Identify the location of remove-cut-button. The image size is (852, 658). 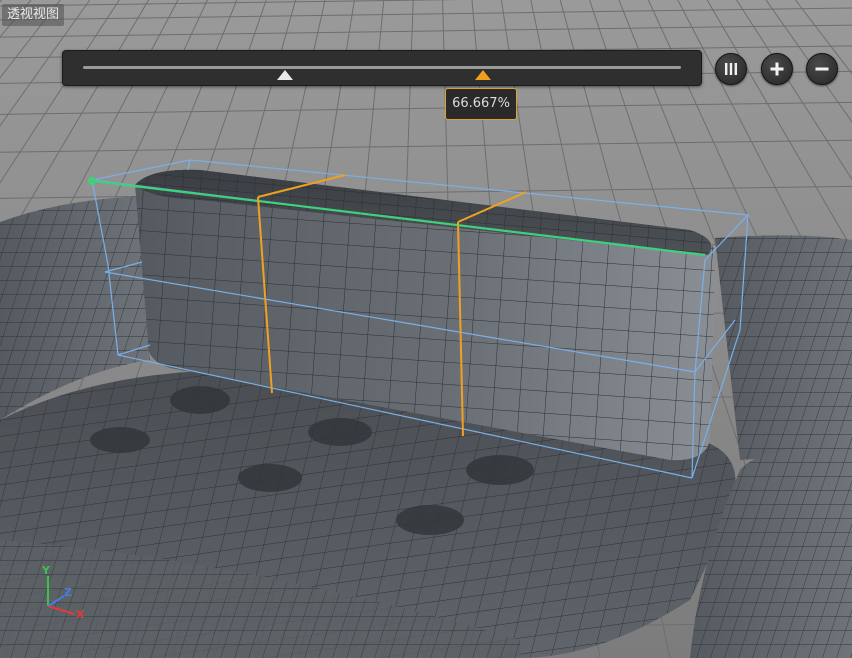
(822, 69).